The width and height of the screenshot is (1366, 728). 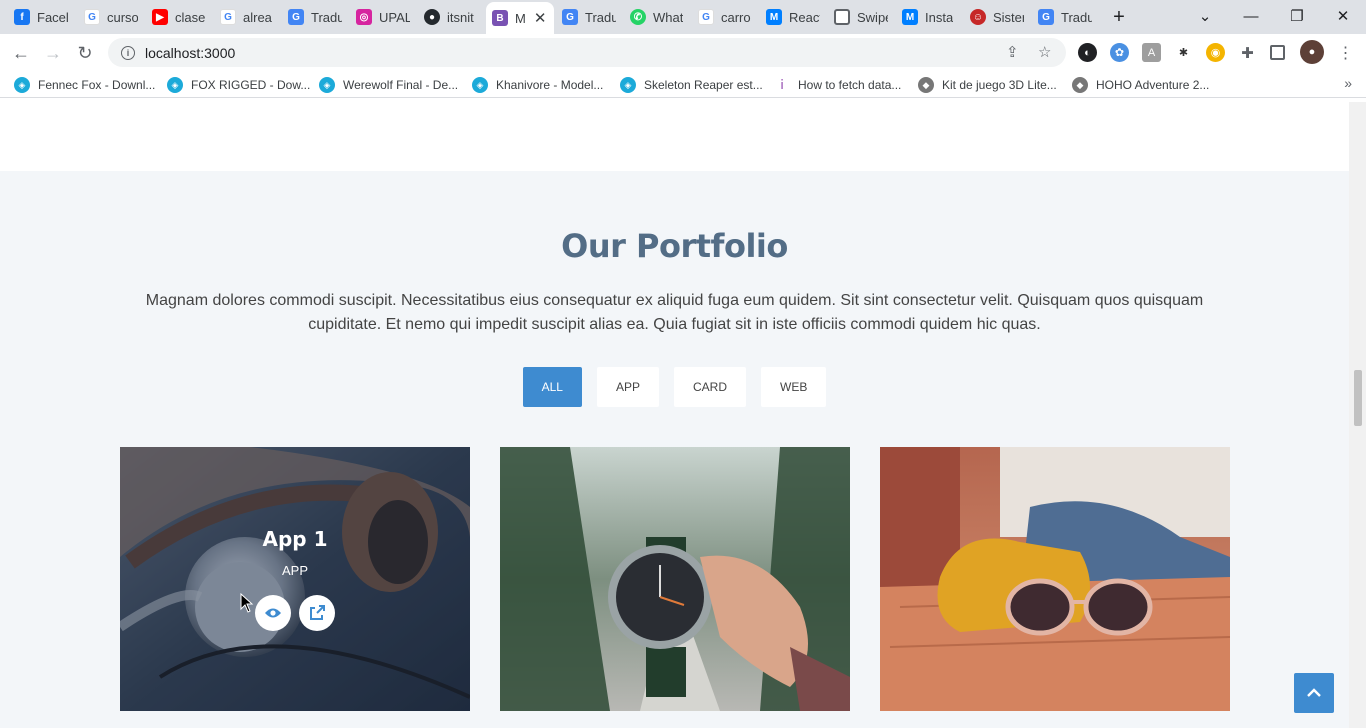 I want to click on avatar: ●, so click(x=1312, y=52).